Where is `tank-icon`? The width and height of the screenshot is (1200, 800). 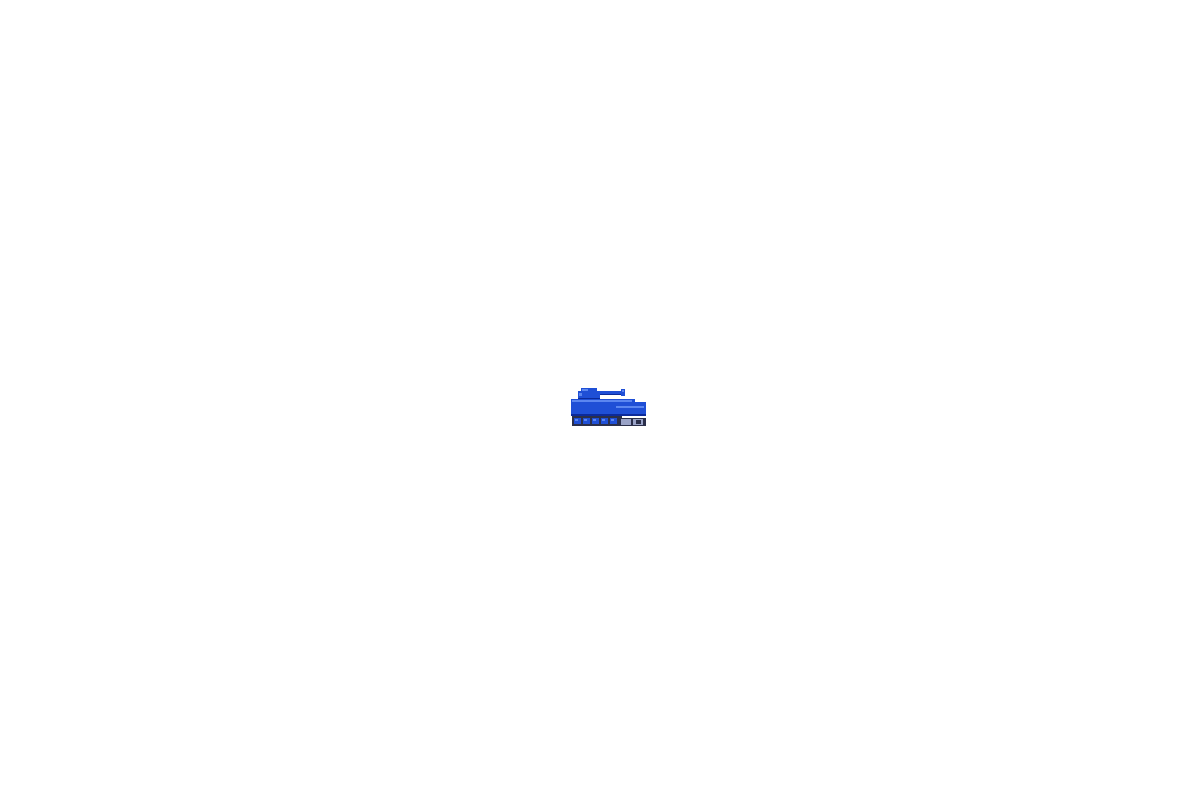 tank-icon is located at coordinates (608, 407).